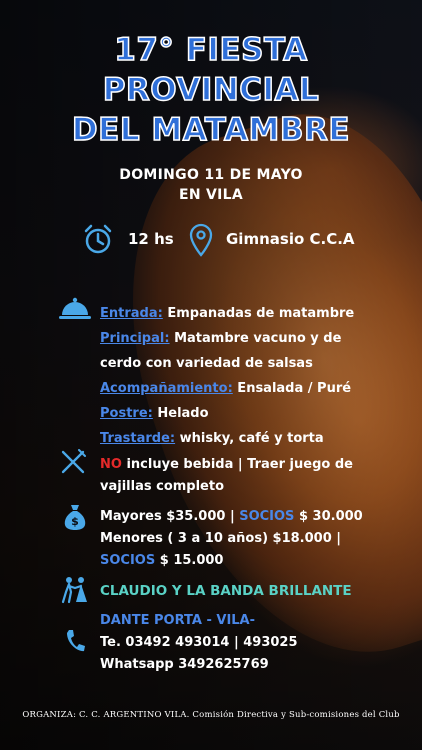 This screenshot has height=750, width=422. Describe the element at coordinates (111, 464) in the screenshot. I see `no-label: NO` at that location.